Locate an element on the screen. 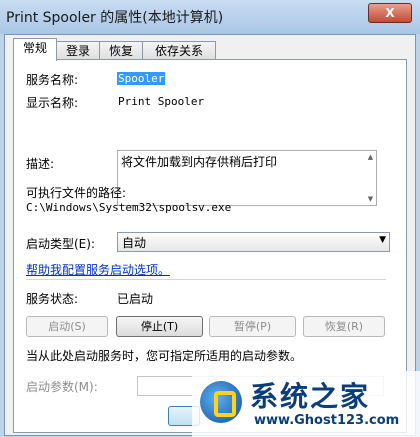 Image resolution: width=420 pixels, height=437 pixels. watermark-logo-icon is located at coordinates (221, 402).